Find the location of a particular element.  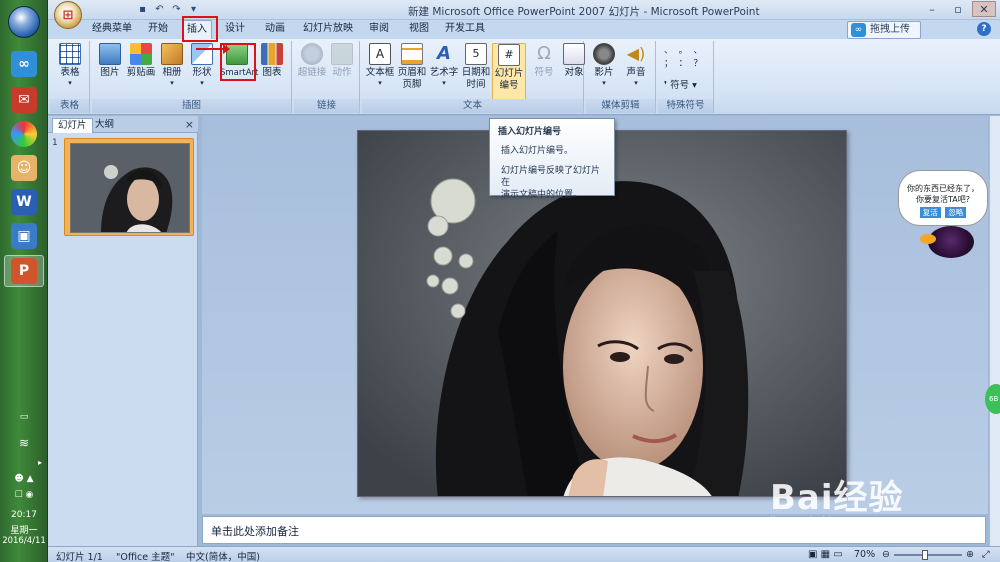

tab-design: 设计 is located at coordinates (235, 29).